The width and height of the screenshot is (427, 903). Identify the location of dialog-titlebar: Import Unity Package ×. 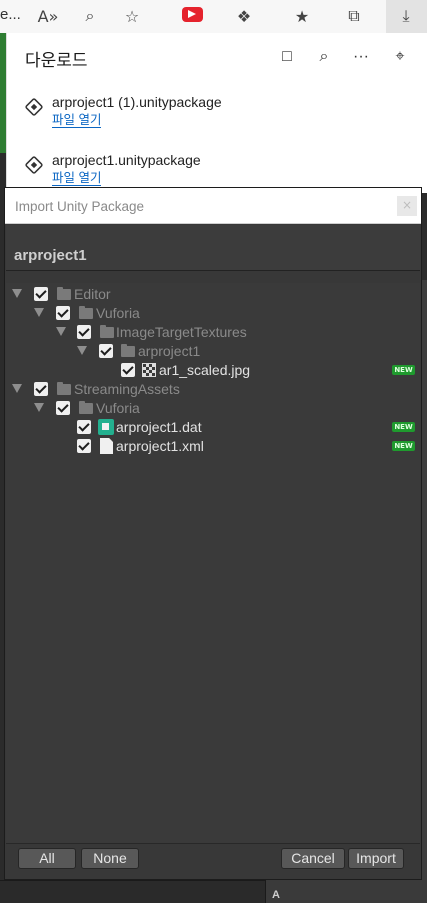
(213, 206).